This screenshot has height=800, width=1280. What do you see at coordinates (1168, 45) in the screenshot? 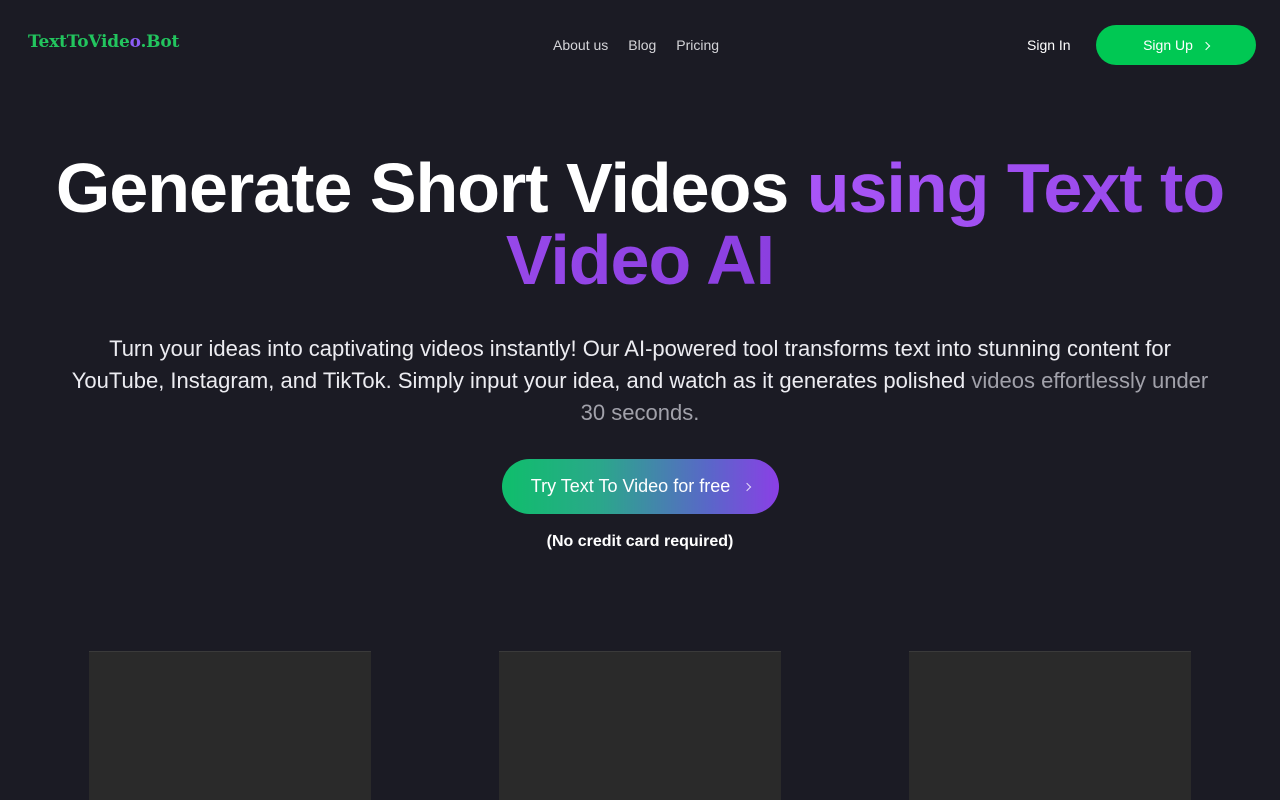
I see `sign-up-label: Sign Up` at bounding box center [1168, 45].